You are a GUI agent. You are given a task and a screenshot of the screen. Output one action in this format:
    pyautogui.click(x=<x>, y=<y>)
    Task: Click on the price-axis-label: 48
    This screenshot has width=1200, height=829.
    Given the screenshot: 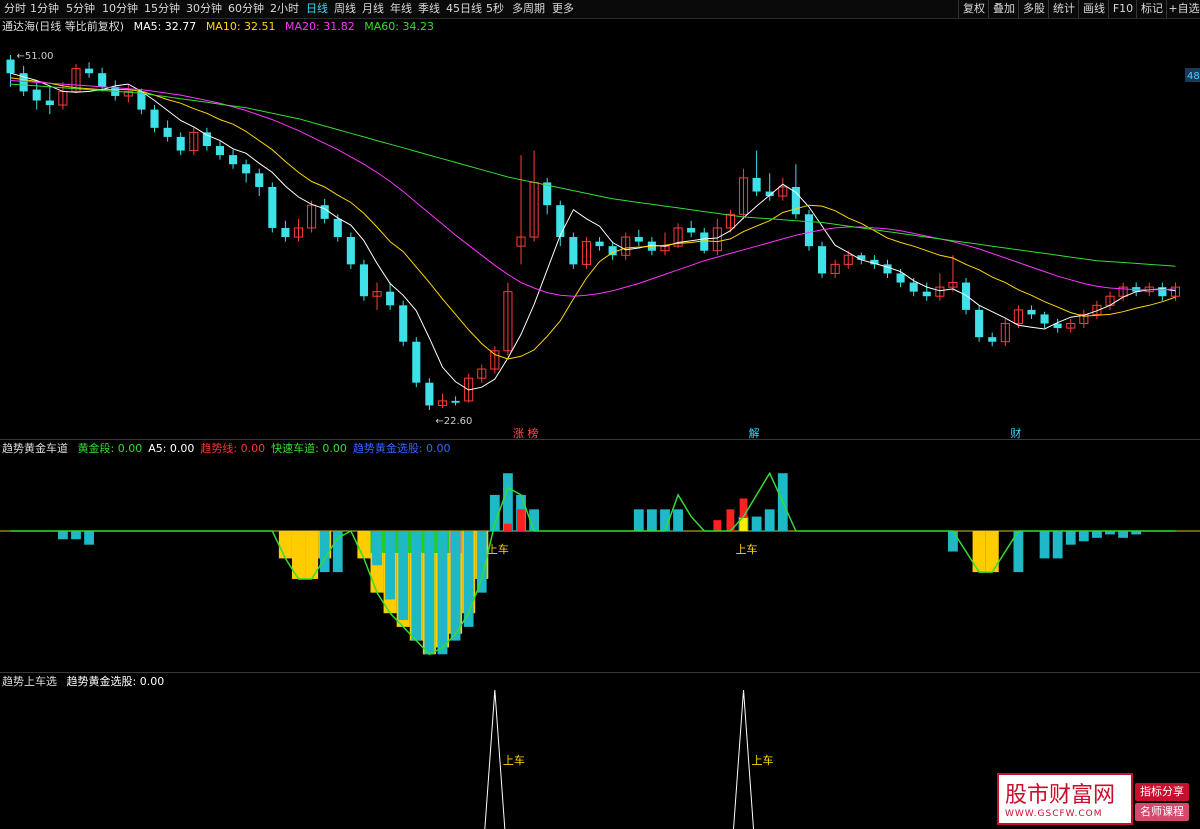 What is the action you would take?
    pyautogui.click(x=1193, y=76)
    